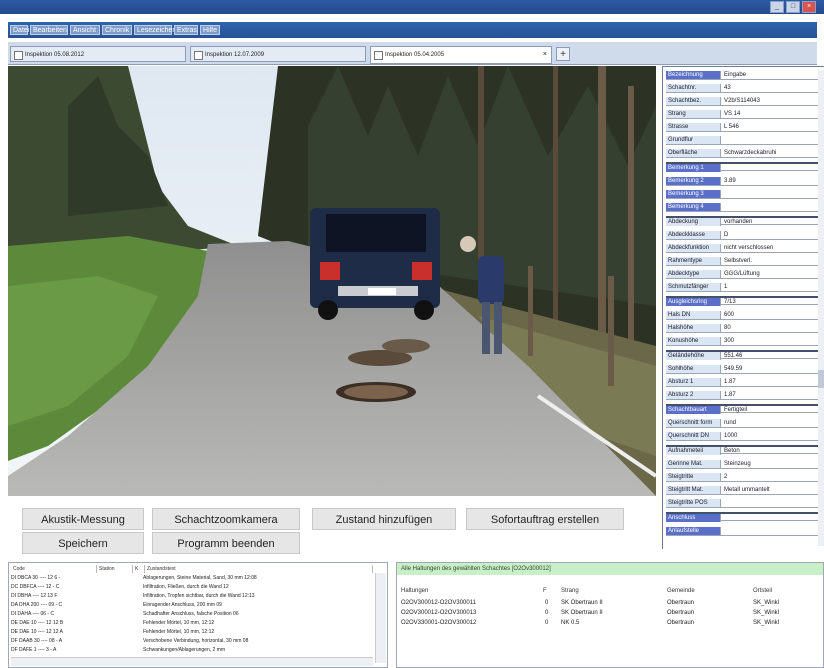 The width and height of the screenshot is (824, 668). I want to click on speichern-button: Speichern, so click(83, 543).